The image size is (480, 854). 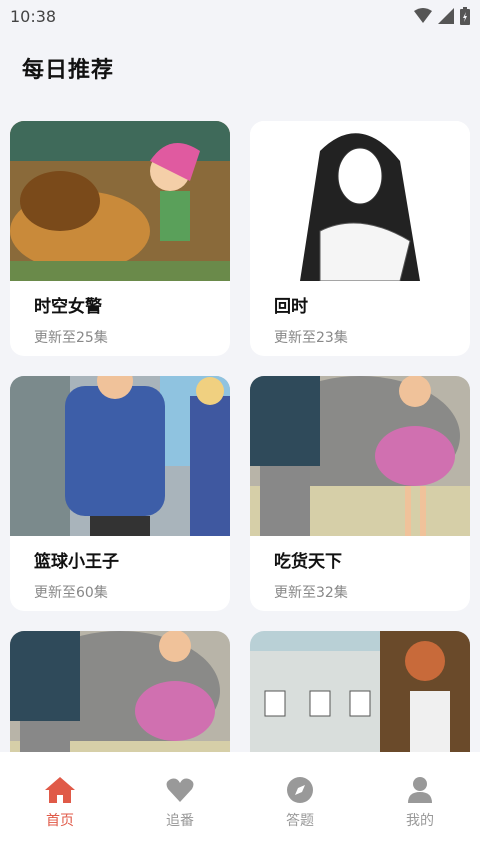 I want to click on comic-card: 回时 更新至23集, so click(x=360, y=238).